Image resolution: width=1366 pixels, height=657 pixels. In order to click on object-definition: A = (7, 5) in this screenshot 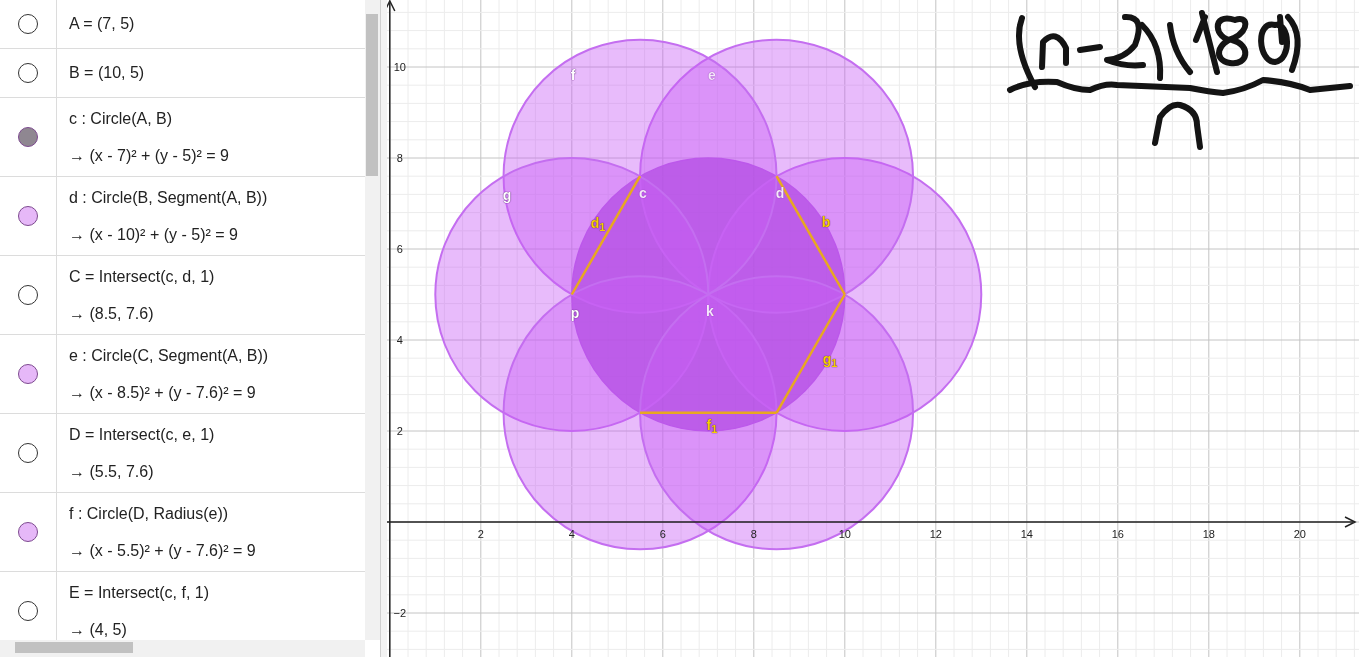, I will do `click(102, 24)`.